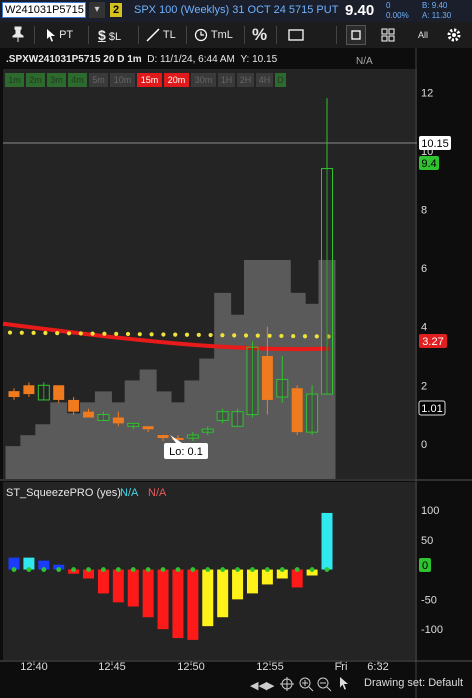 This screenshot has width=472, height=698. I want to click on all-charts-button: All, so click(423, 35).